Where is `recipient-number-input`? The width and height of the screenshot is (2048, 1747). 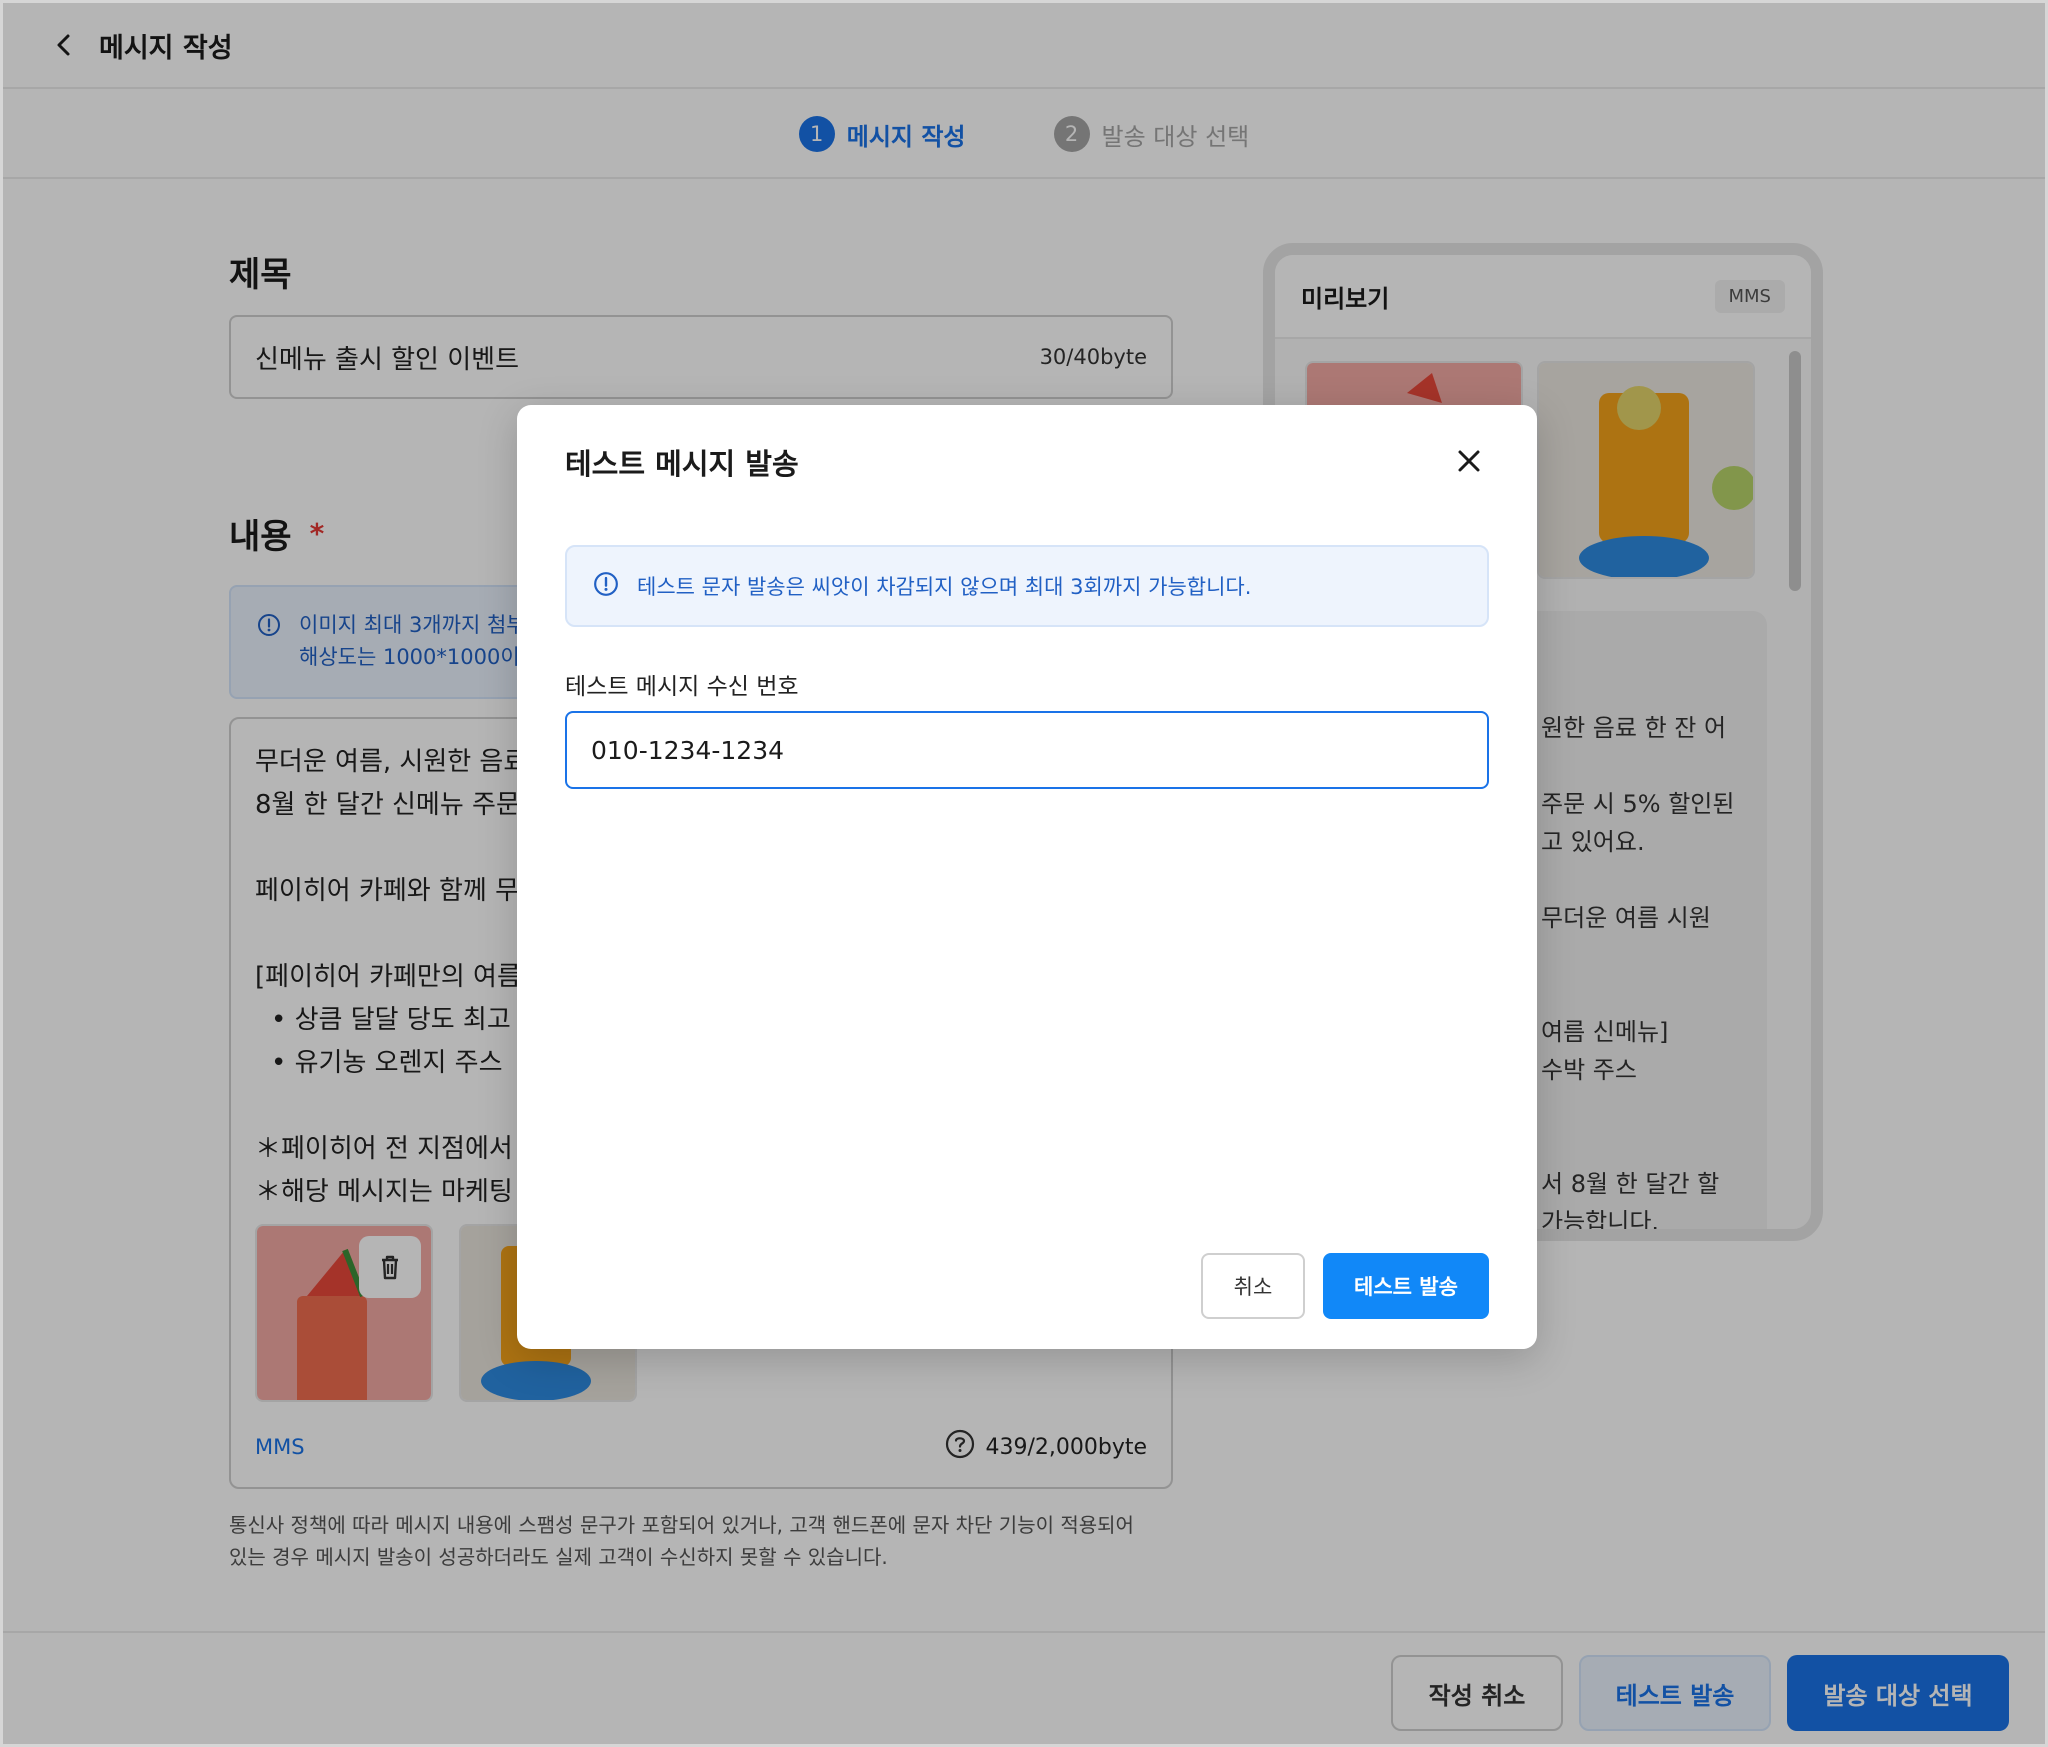 recipient-number-input is located at coordinates (1027, 750).